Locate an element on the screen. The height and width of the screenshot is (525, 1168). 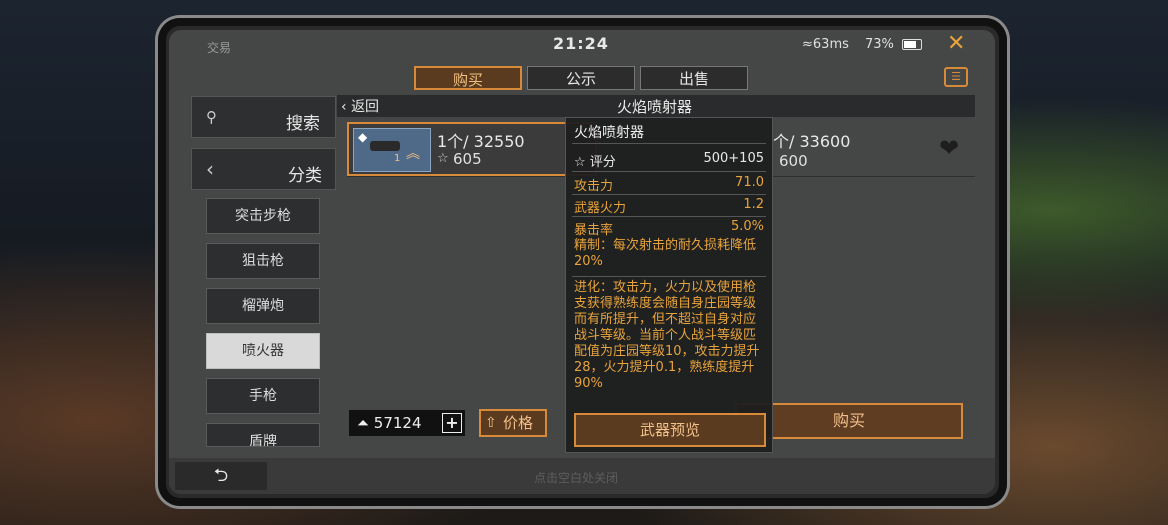
thumb-level: 1 is located at coordinates (397, 158).